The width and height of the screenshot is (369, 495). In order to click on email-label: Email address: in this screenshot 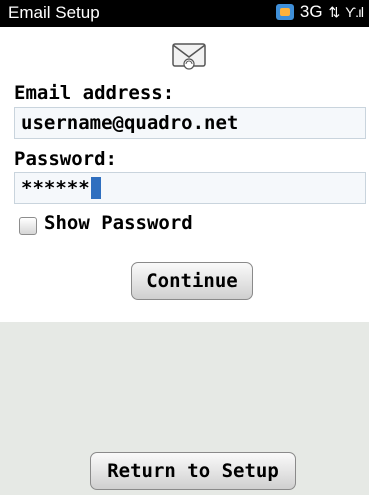, I will do `click(94, 93)`.